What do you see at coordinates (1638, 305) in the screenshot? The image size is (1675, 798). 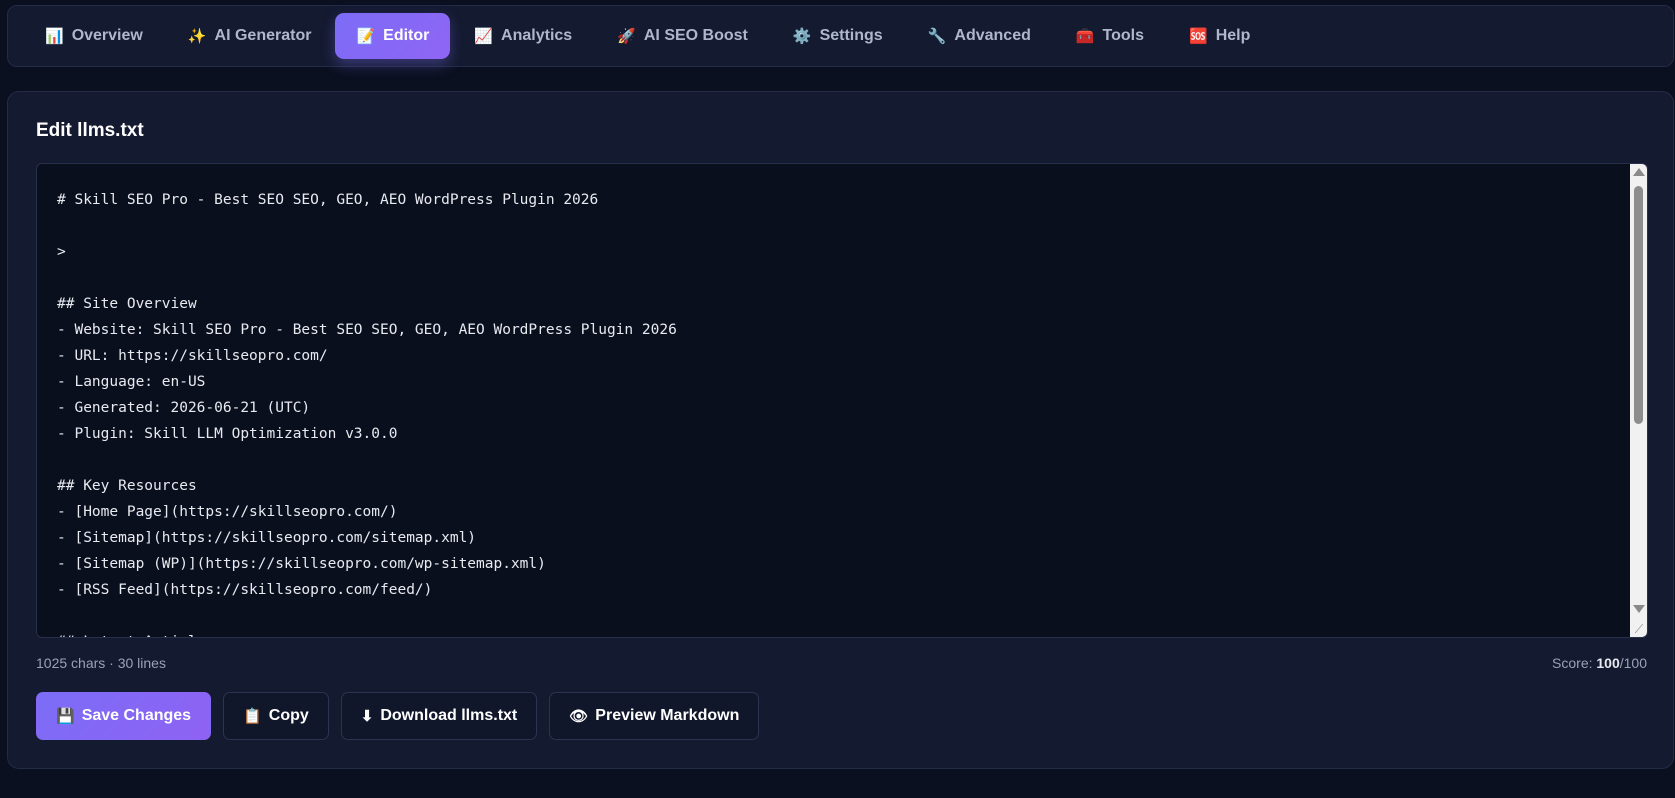 I see `scroll-thumb` at bounding box center [1638, 305].